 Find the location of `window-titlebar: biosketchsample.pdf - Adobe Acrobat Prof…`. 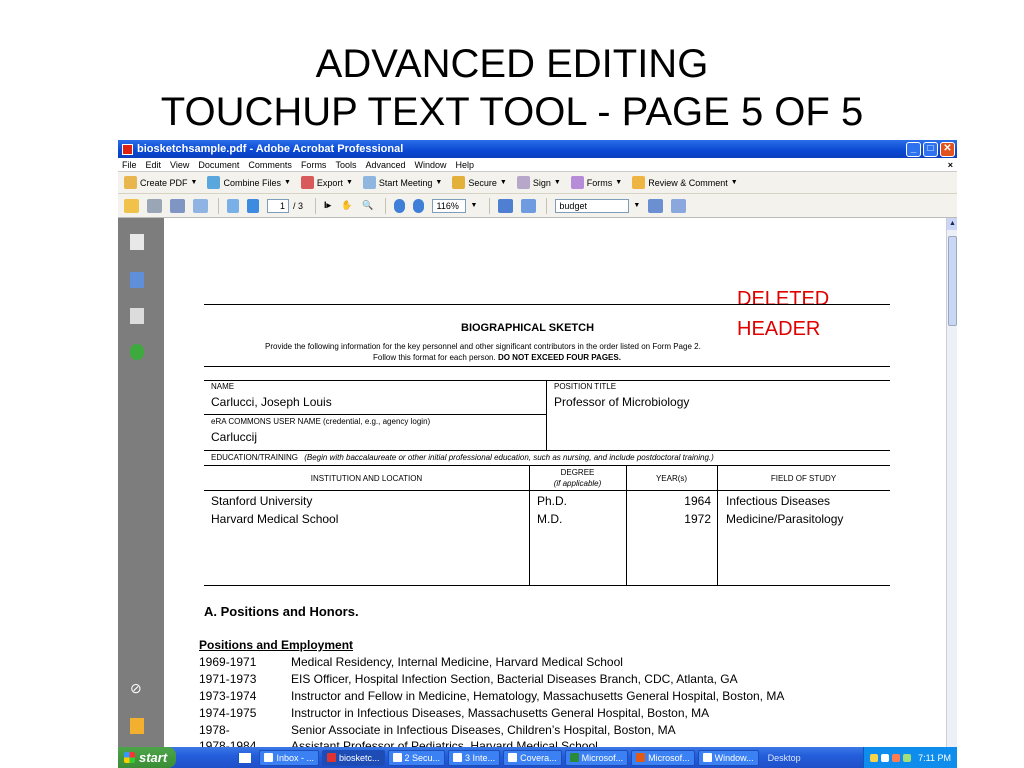

window-titlebar: biosketchsample.pdf - Adobe Acrobat Prof… is located at coordinates (537, 149).